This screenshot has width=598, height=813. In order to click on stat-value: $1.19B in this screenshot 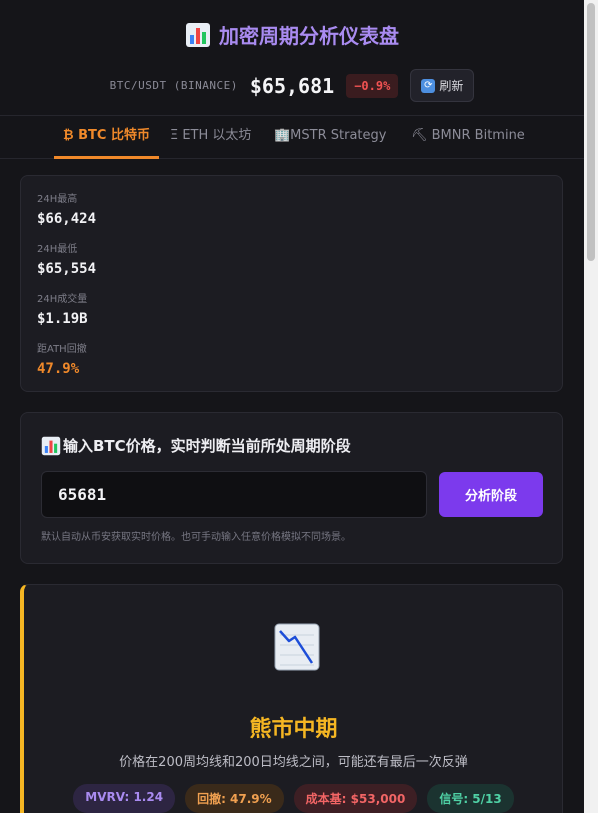, I will do `click(62, 319)`.